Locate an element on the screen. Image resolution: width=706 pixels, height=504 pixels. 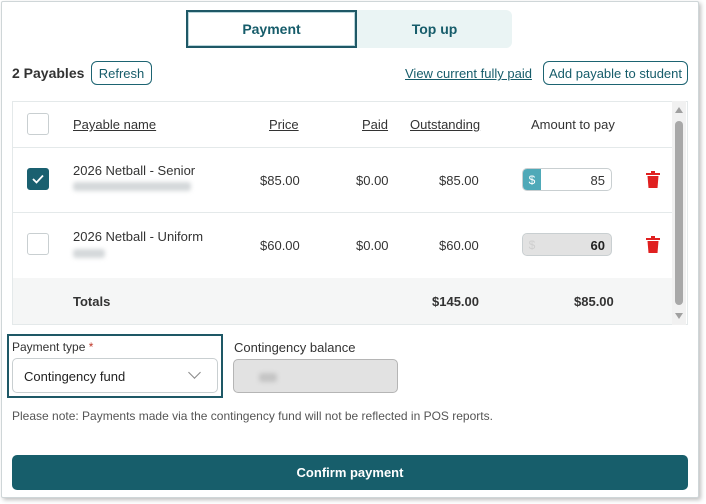
confirm-payment-button: Confirm payment is located at coordinates (350, 472).